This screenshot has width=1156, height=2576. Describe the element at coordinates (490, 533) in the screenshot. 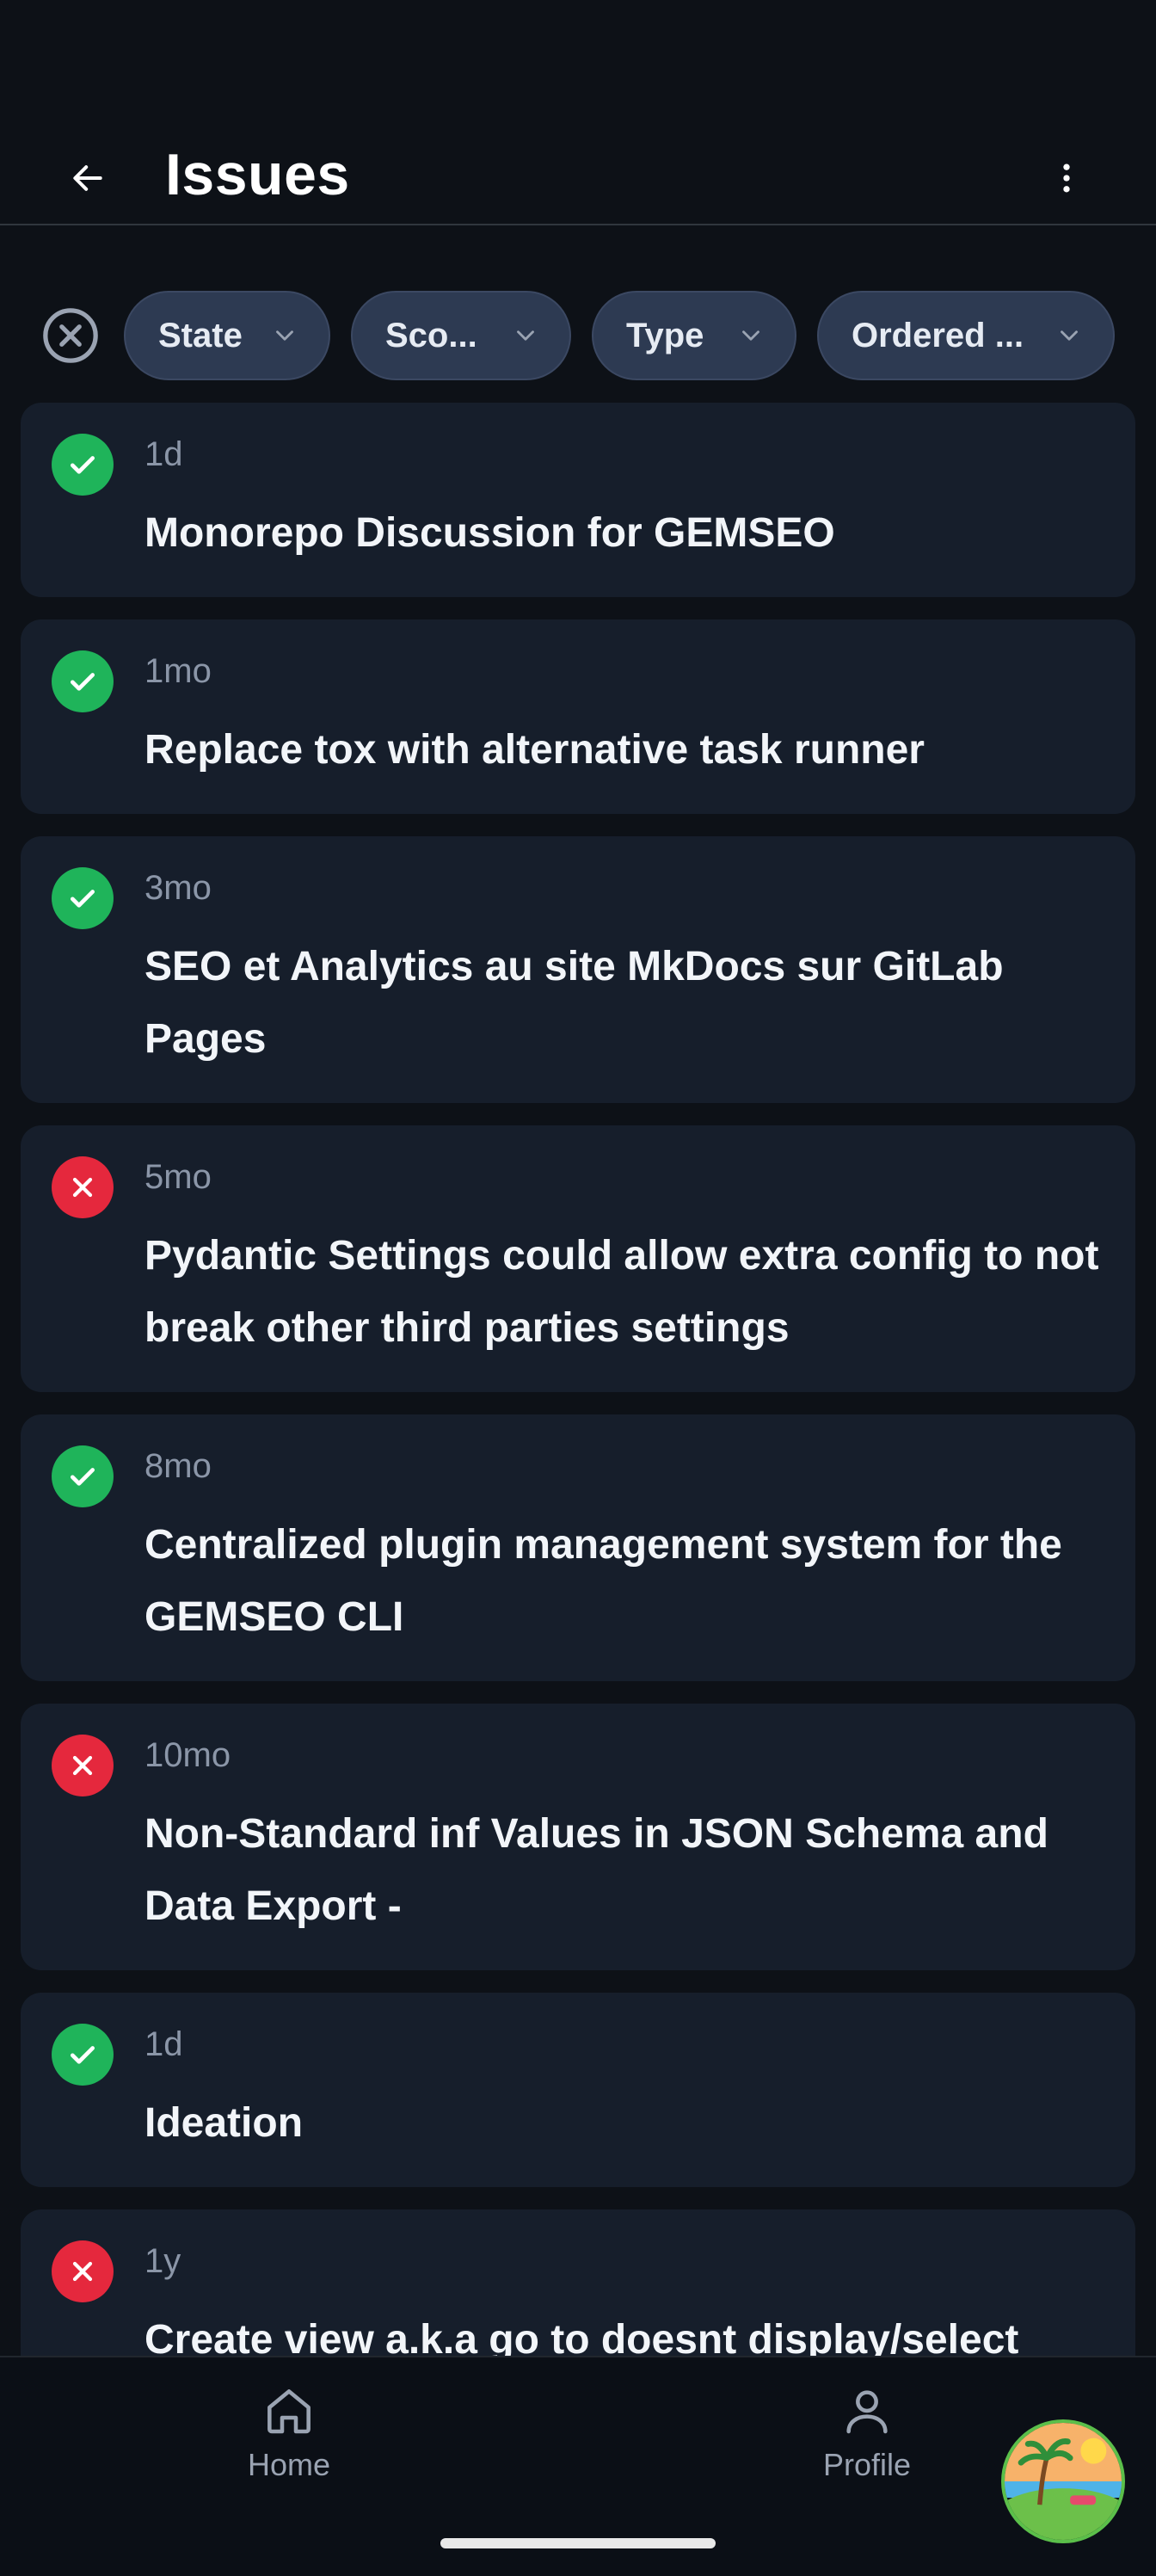

I see `issue-title: Monorepo Discussion for GEMSEO` at that location.